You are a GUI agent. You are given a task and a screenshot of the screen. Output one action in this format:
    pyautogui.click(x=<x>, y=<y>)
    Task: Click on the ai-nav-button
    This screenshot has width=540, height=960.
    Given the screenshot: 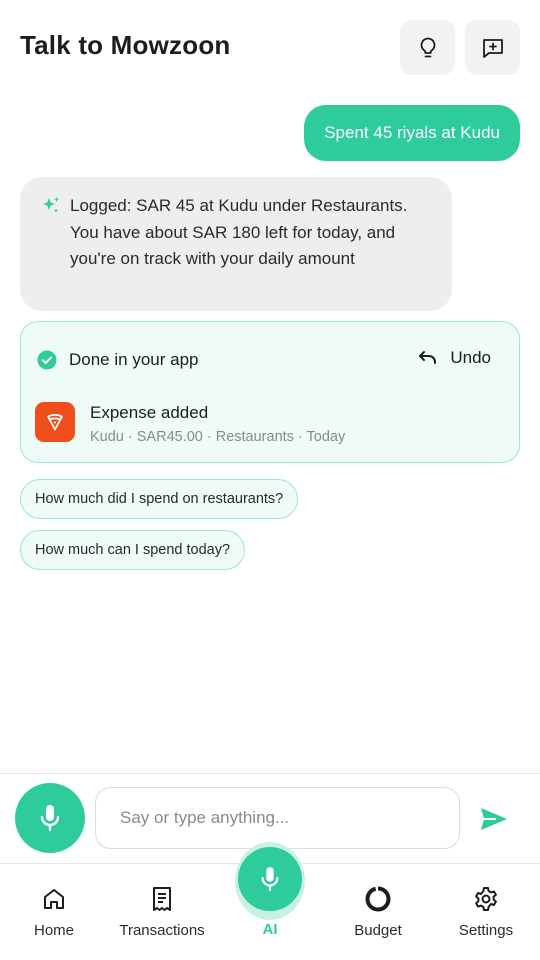 What is the action you would take?
    pyautogui.click(x=270, y=879)
    